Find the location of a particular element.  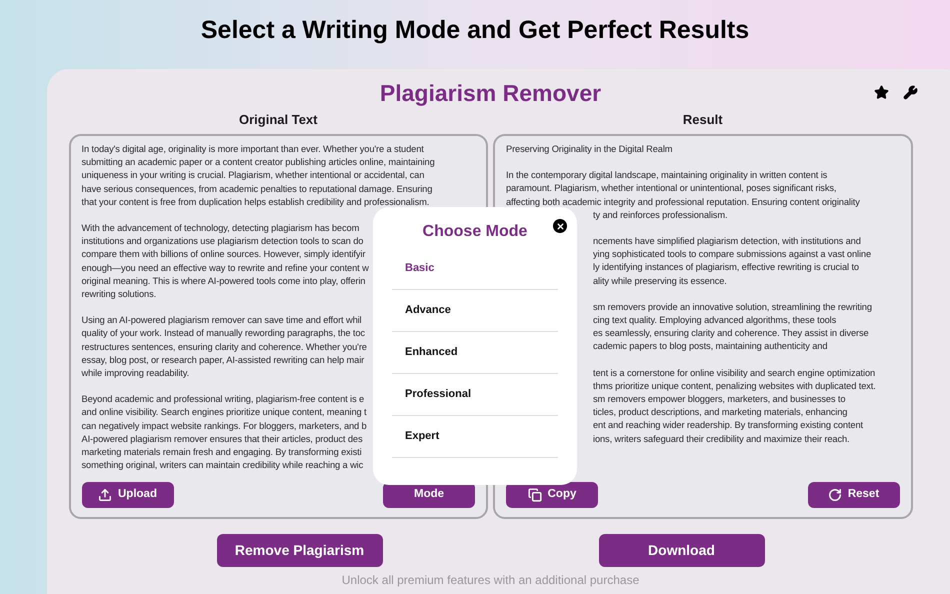

upload-button: Upload is located at coordinates (128, 495).